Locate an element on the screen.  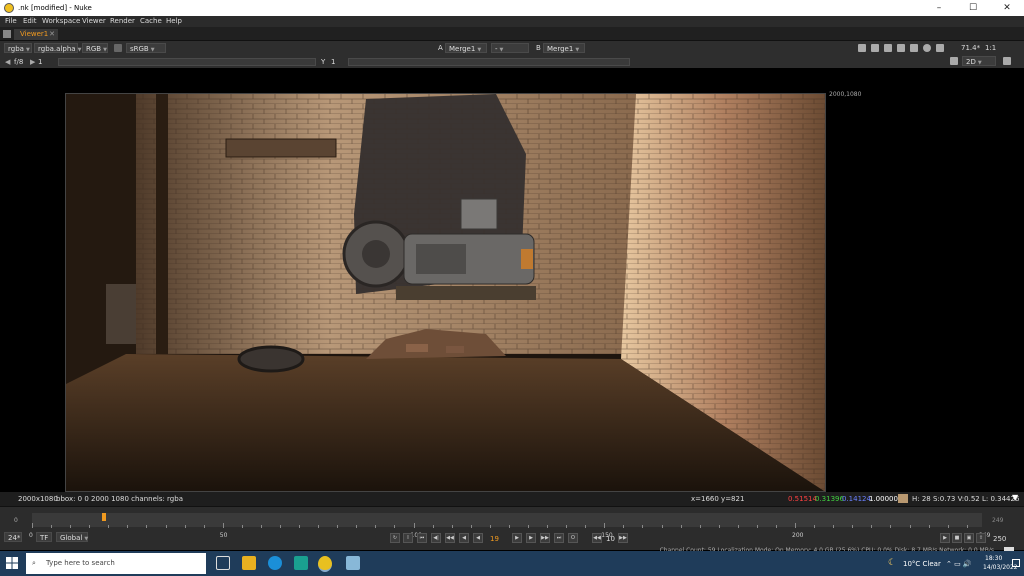
clock-time: 18:30 is located at coordinates (993, 558).